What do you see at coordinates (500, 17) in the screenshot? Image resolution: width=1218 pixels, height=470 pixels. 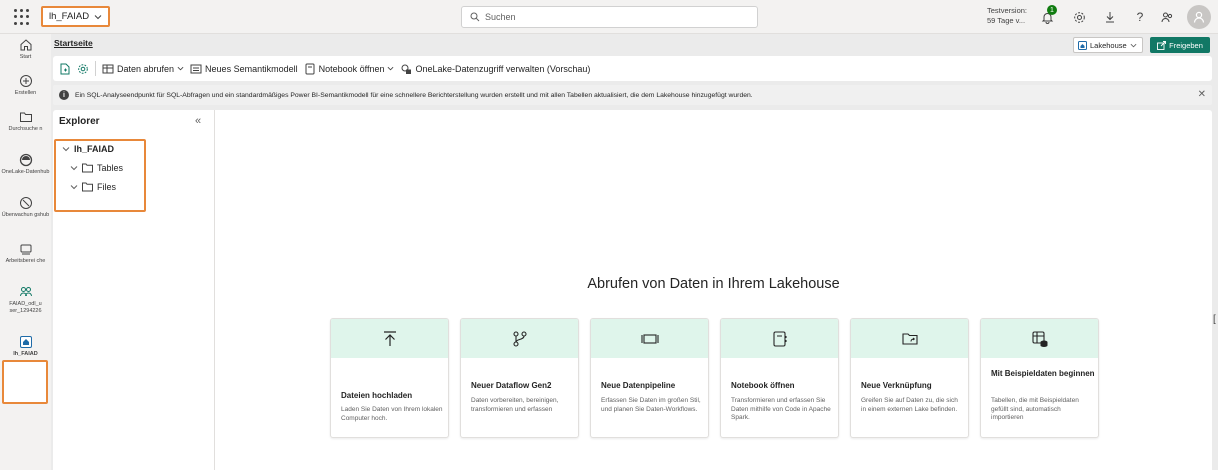 I see `search-placeholder: Suchen` at bounding box center [500, 17].